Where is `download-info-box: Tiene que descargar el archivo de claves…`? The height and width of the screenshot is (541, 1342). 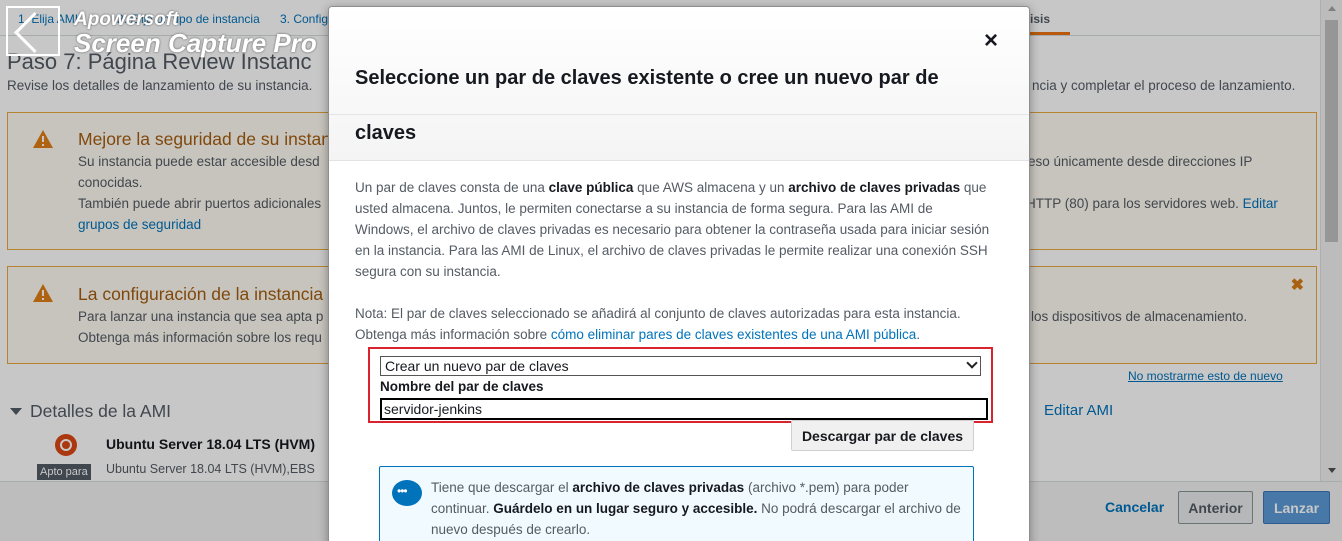
download-info-box: Tiene que descargar el archivo de claves… is located at coordinates (676, 503).